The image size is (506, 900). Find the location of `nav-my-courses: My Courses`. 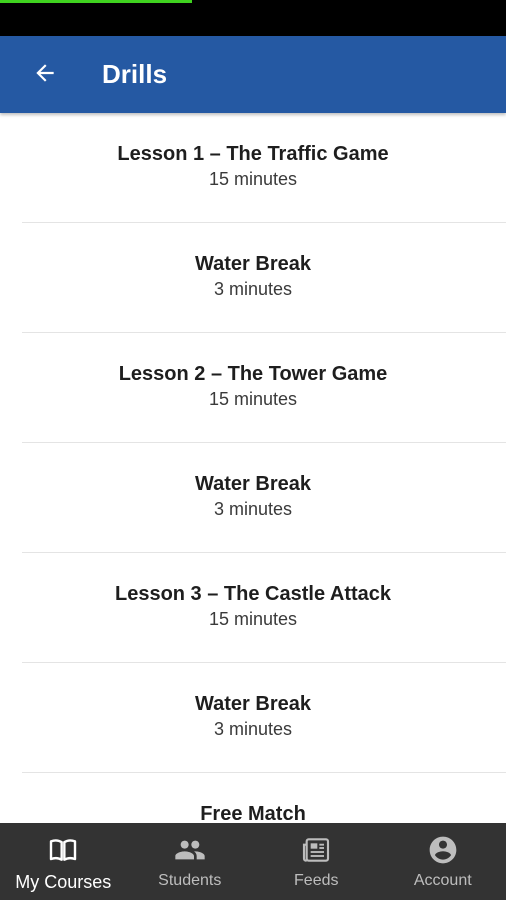

nav-my-courses: My Courses is located at coordinates (63, 861).